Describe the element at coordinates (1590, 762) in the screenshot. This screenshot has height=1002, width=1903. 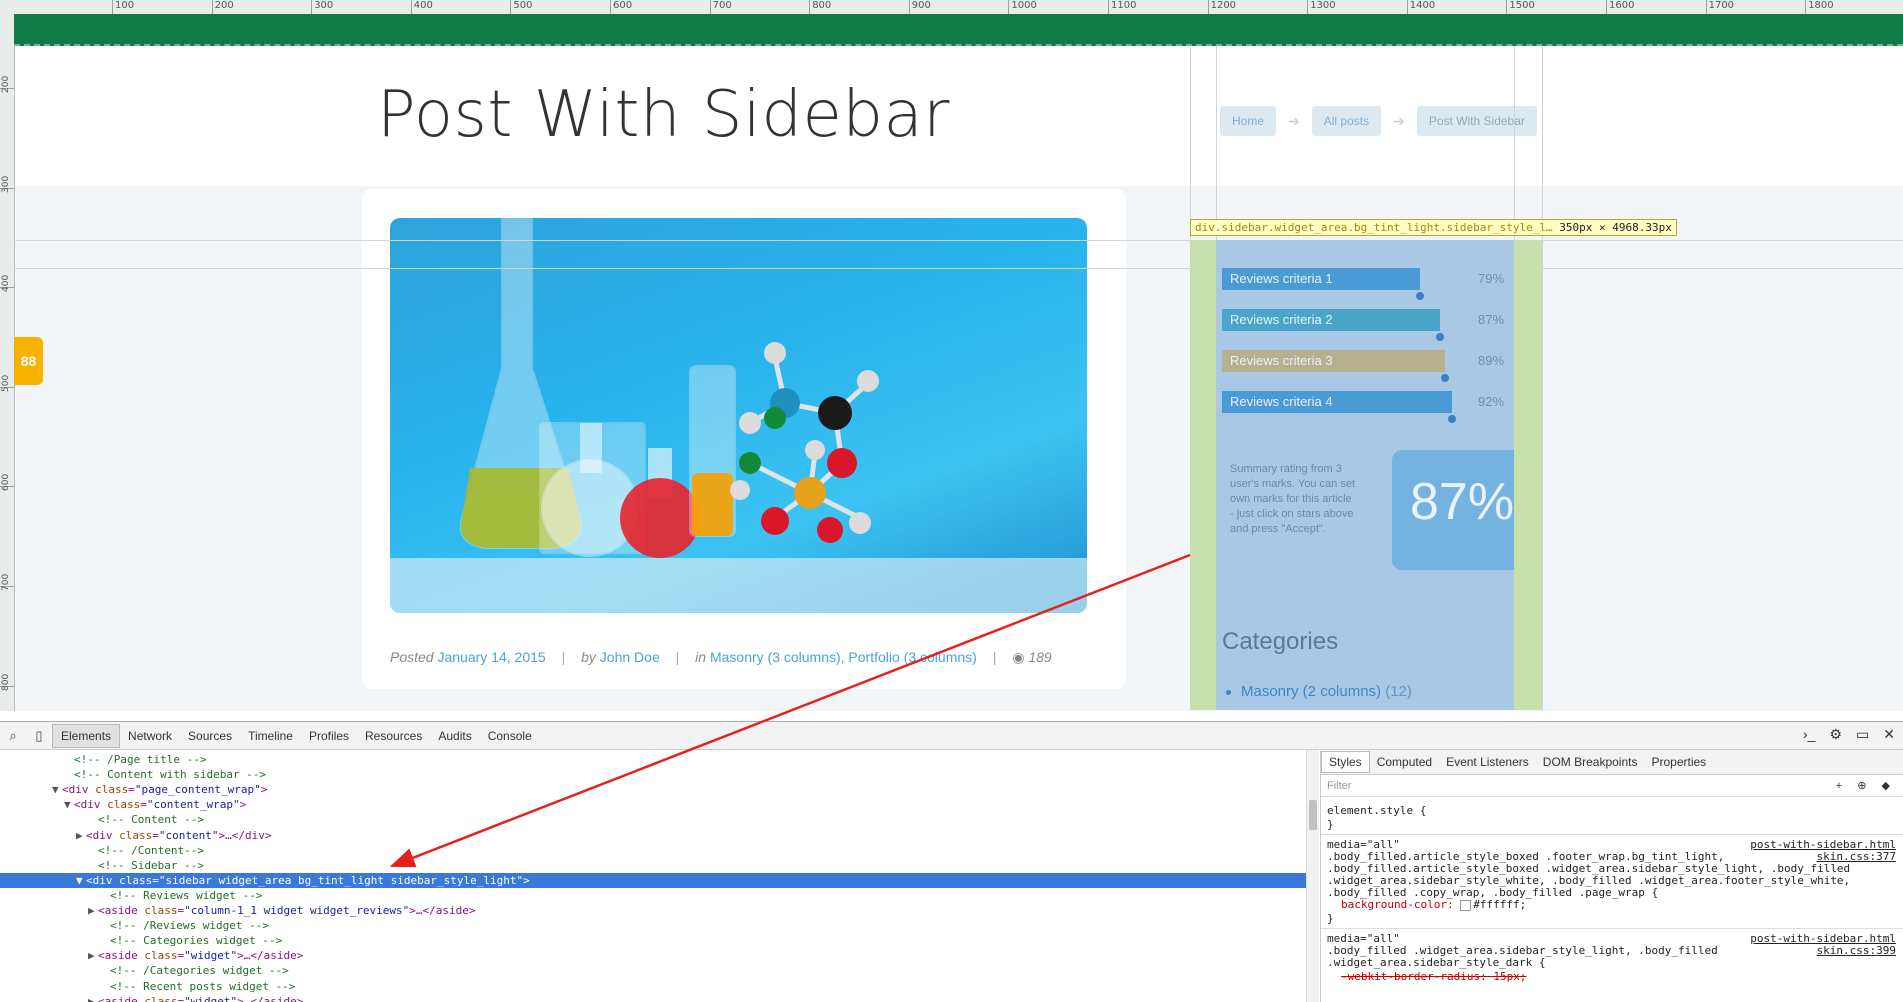
I see `styles-tab-dom-breakpoints: DOM Breakpoints` at that location.